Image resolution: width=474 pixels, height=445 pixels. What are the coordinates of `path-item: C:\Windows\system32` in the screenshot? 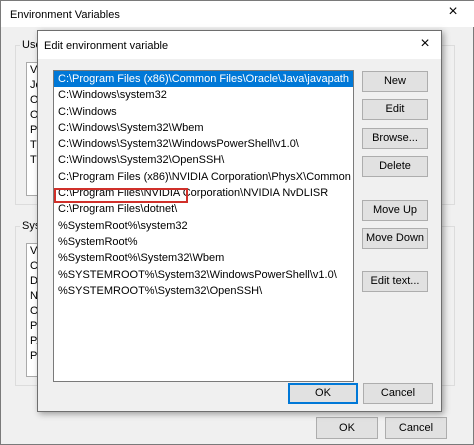 It's located at (203, 95).